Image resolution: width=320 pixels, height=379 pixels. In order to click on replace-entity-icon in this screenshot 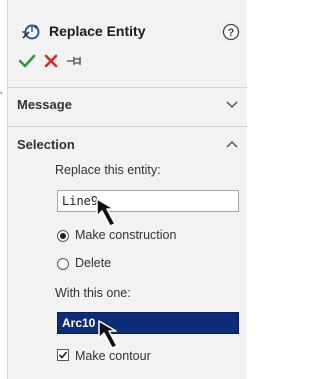, I will do `click(31, 32)`.